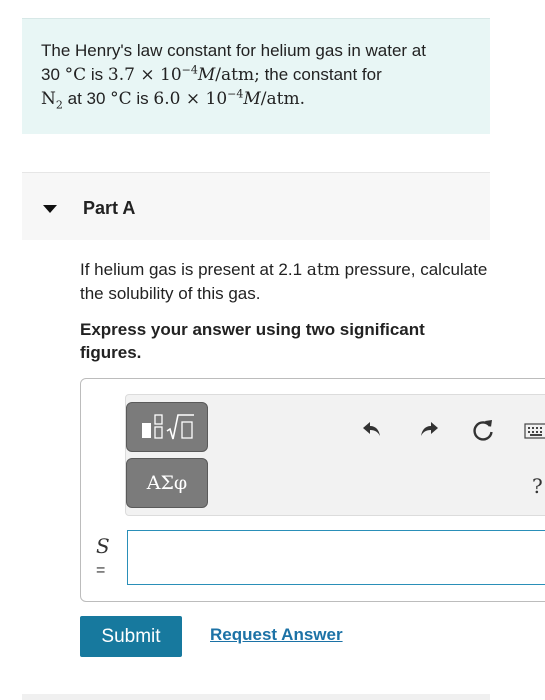  What do you see at coordinates (131, 636) in the screenshot?
I see `submit-button: Submit` at bounding box center [131, 636].